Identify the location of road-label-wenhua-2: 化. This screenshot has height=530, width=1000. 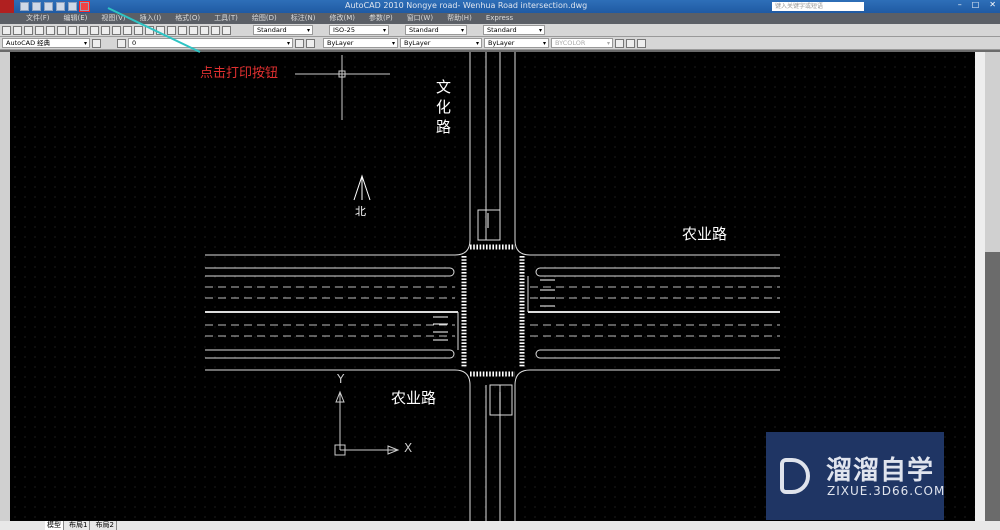
(444, 107).